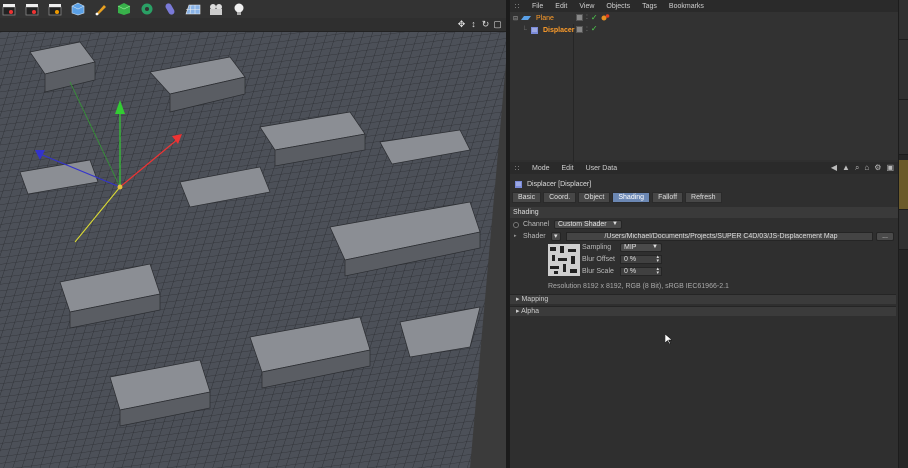  Describe the element at coordinates (649, 6) in the screenshot. I see `menu-tags: Tags` at that location.